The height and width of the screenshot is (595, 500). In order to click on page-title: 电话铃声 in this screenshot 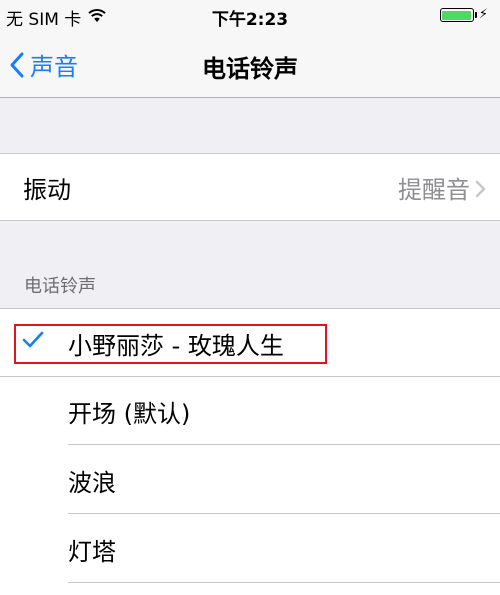, I will do `click(250, 69)`.